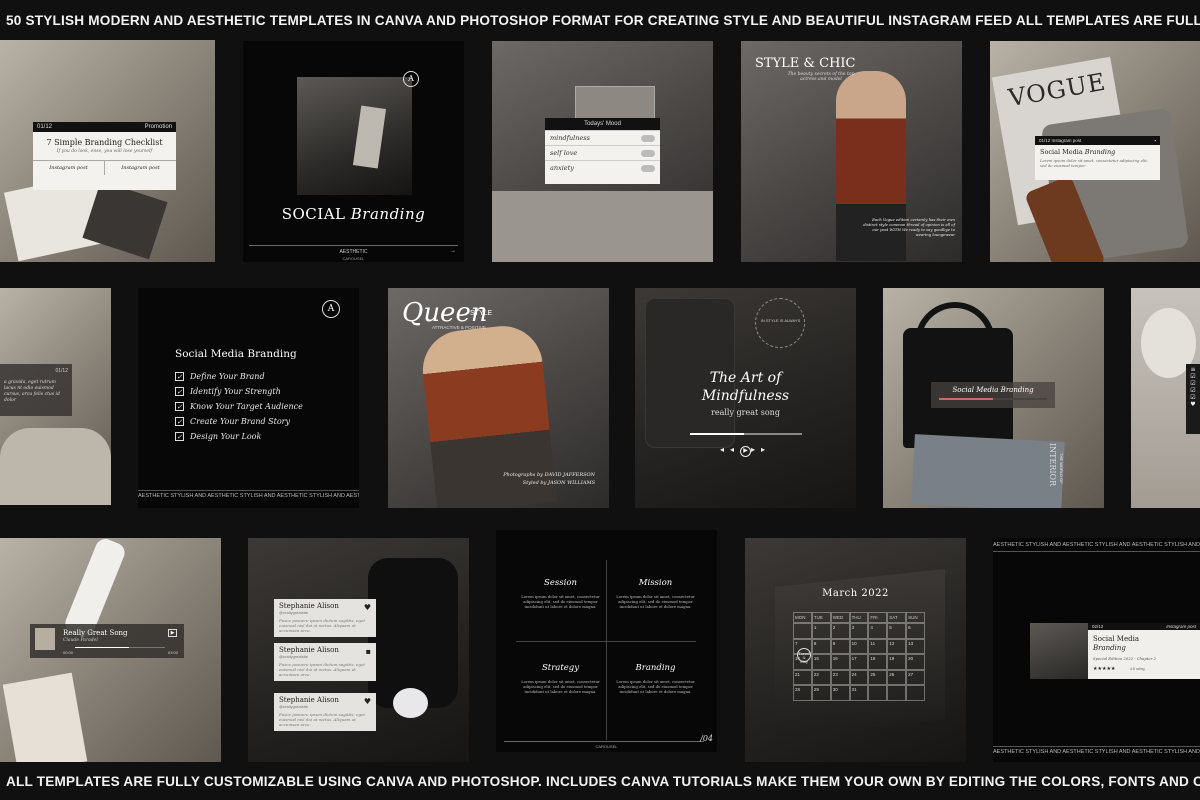 The width and height of the screenshot is (1200, 800). I want to click on calendar-day-cell: 16, so click(840, 662).